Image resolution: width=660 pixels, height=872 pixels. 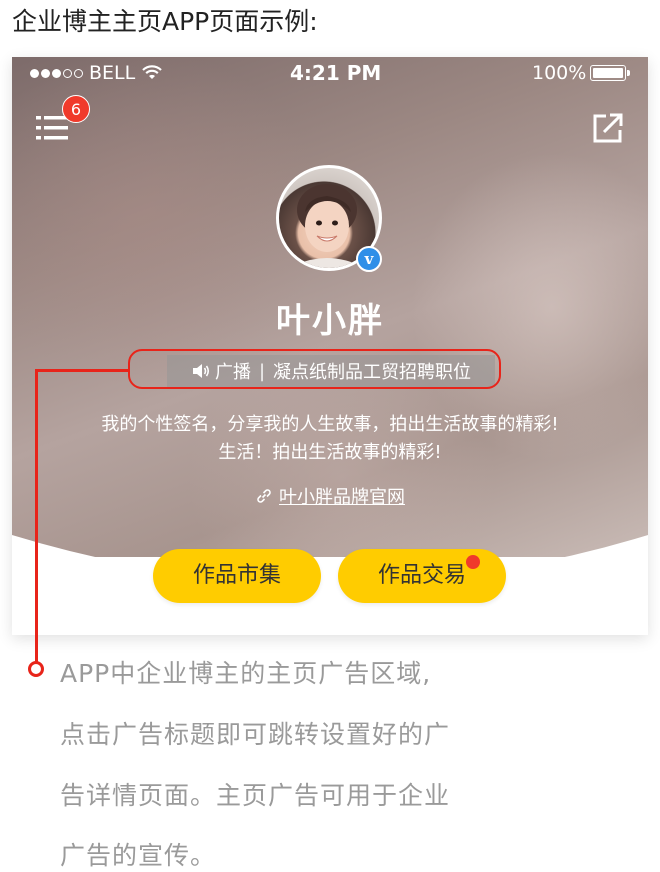 I want to click on works-trade-notification-dot, so click(x=473, y=562).